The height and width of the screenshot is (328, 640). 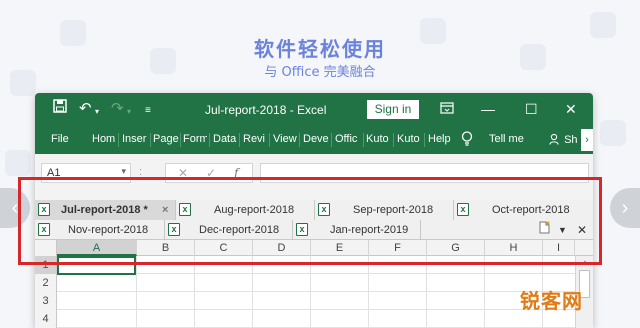 I want to click on menu-view: View, so click(x=285, y=139).